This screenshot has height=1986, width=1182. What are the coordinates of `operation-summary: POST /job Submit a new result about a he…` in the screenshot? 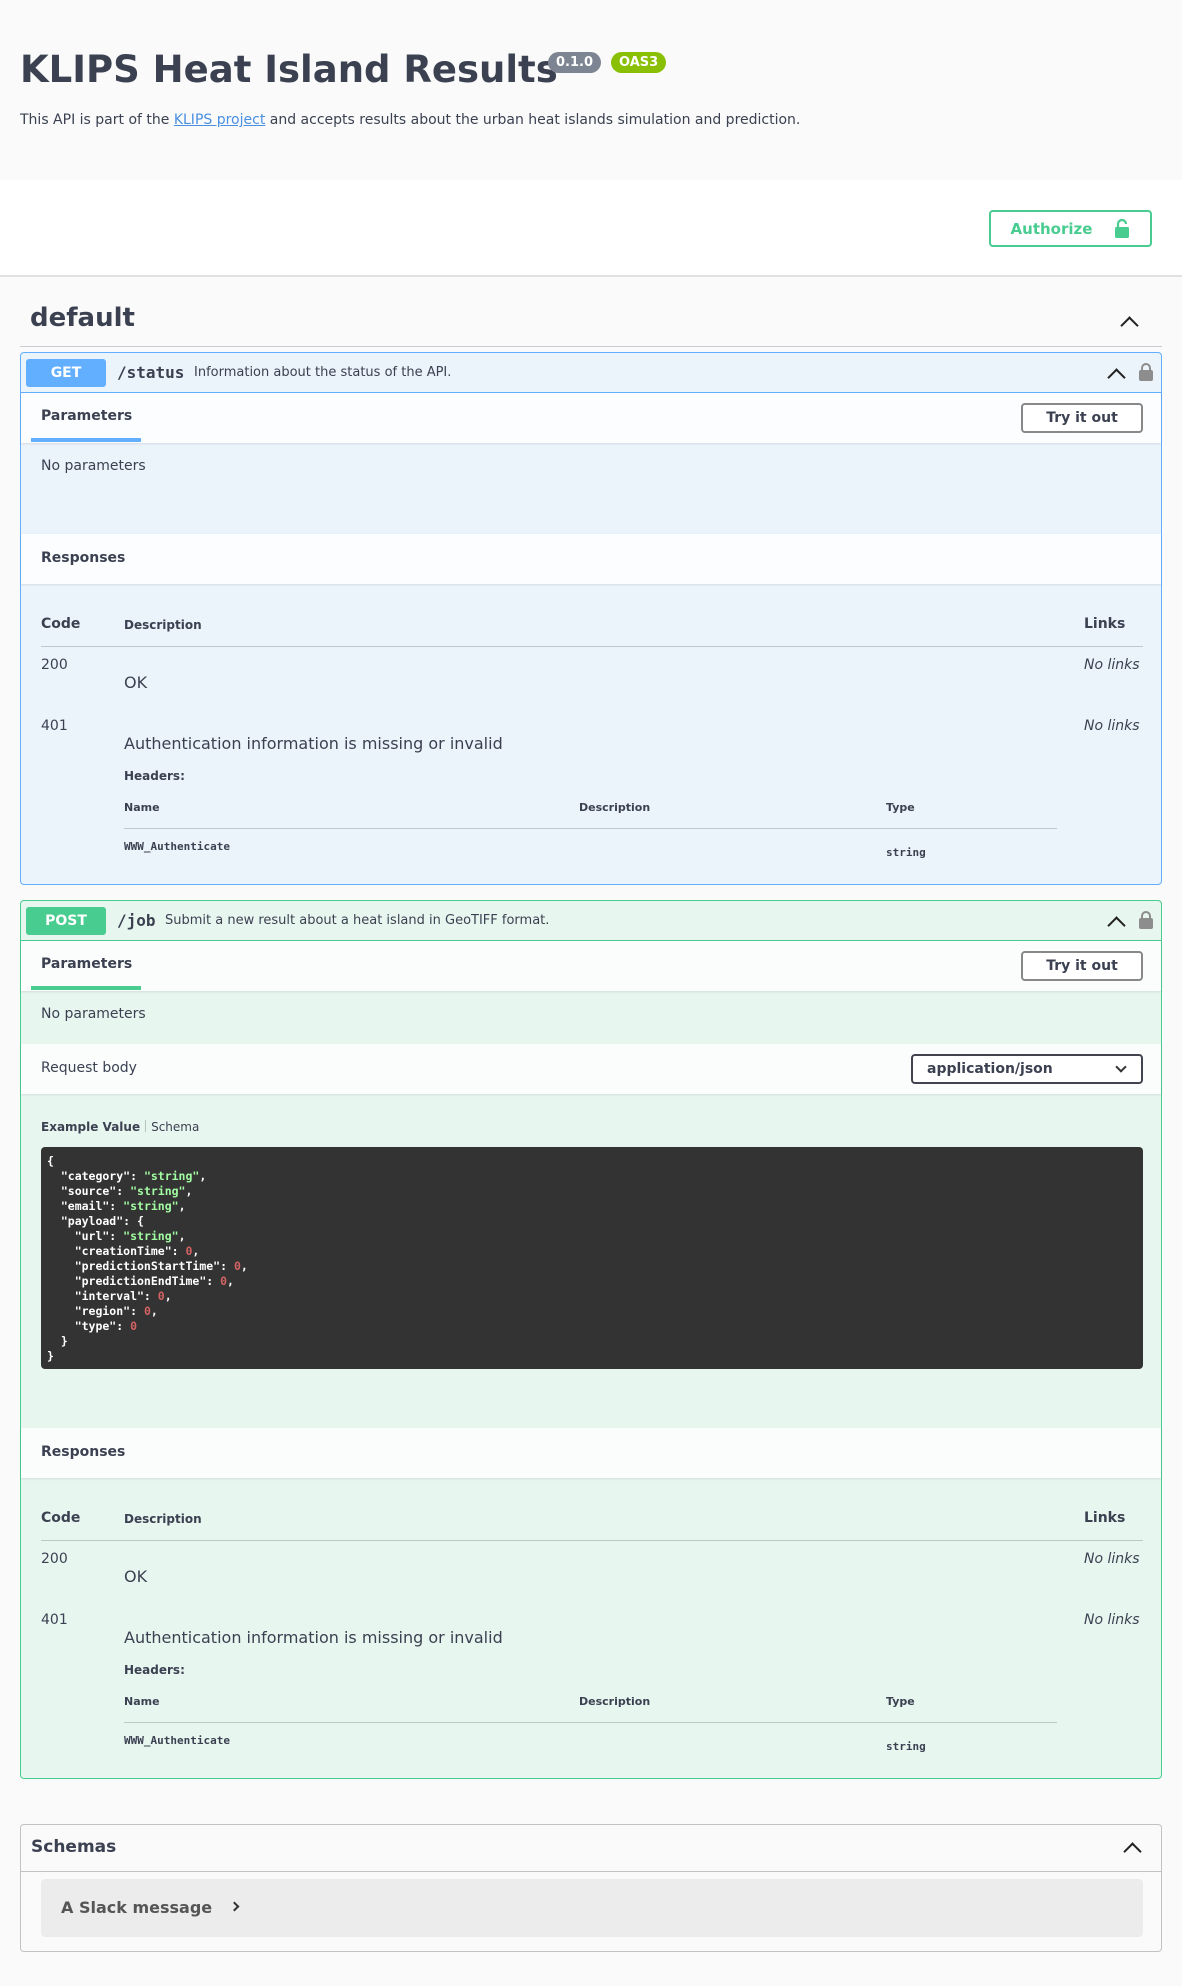 It's located at (591, 921).